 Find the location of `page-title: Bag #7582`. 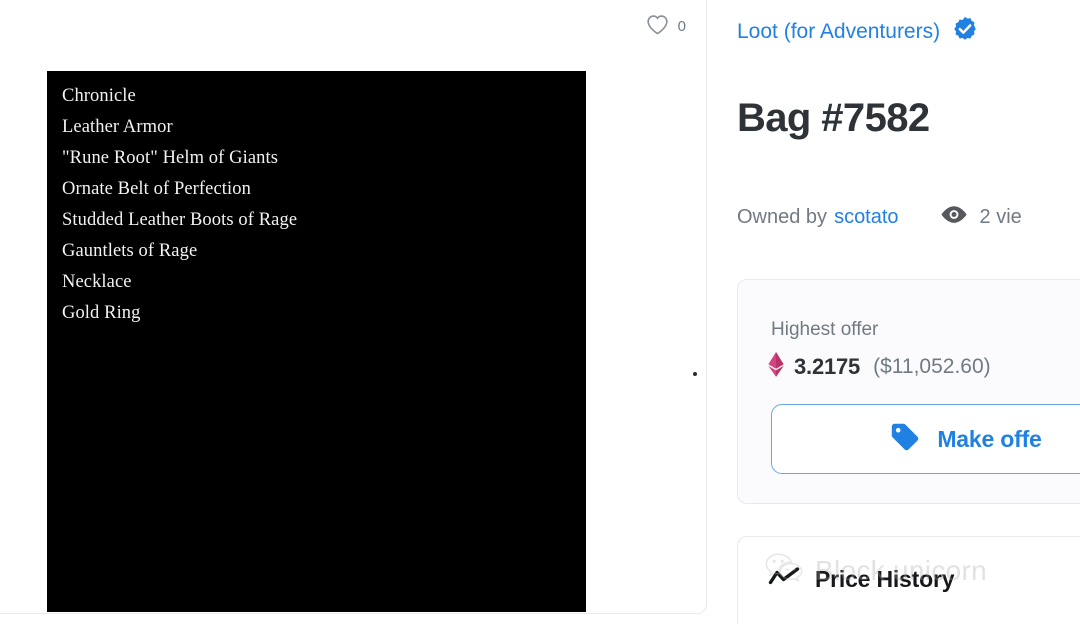

page-title: Bag #7582 is located at coordinates (833, 118).